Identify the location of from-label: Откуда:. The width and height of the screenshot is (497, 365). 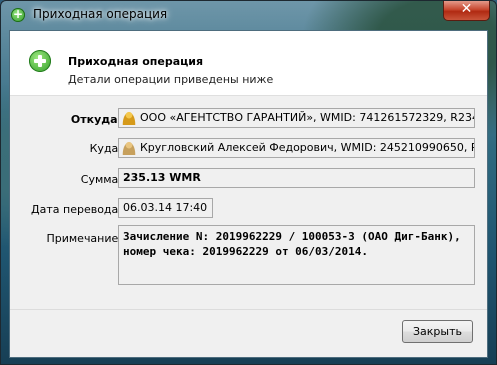
(96, 119).